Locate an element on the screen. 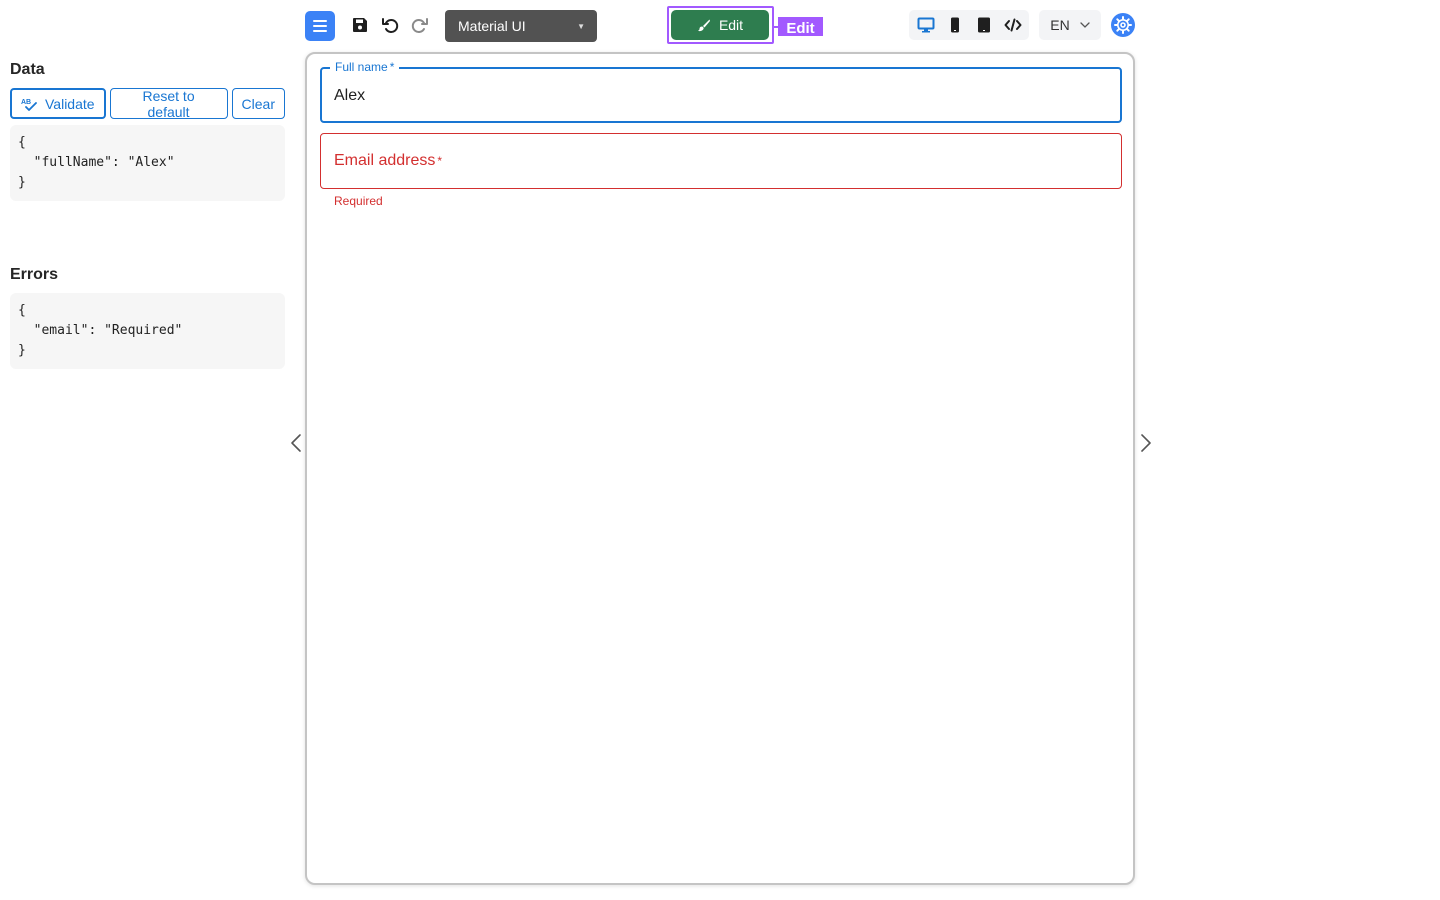  tablet-view-button is located at coordinates (984, 25).